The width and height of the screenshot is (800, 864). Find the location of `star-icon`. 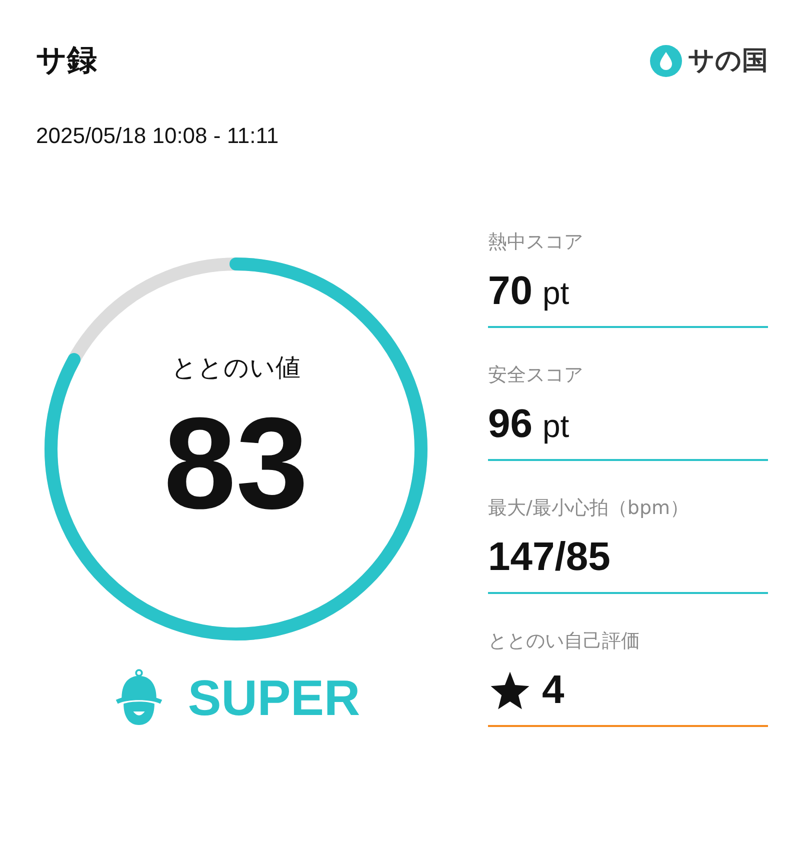

star-icon is located at coordinates (510, 691).